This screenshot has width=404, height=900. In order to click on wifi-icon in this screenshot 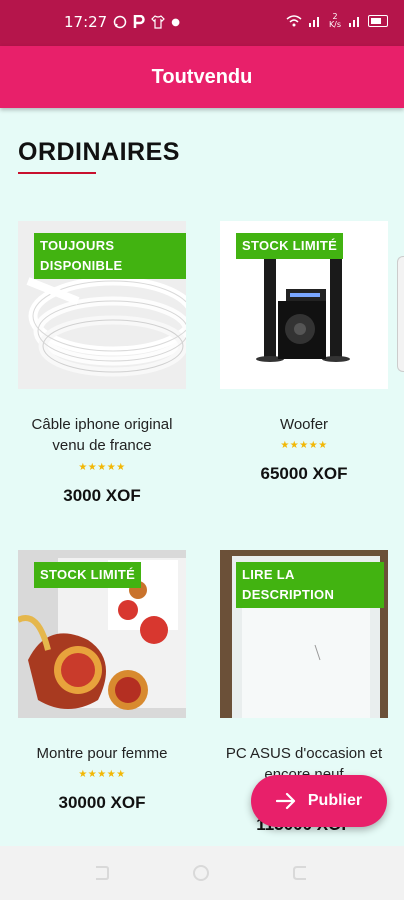, I will do `click(294, 21)`.